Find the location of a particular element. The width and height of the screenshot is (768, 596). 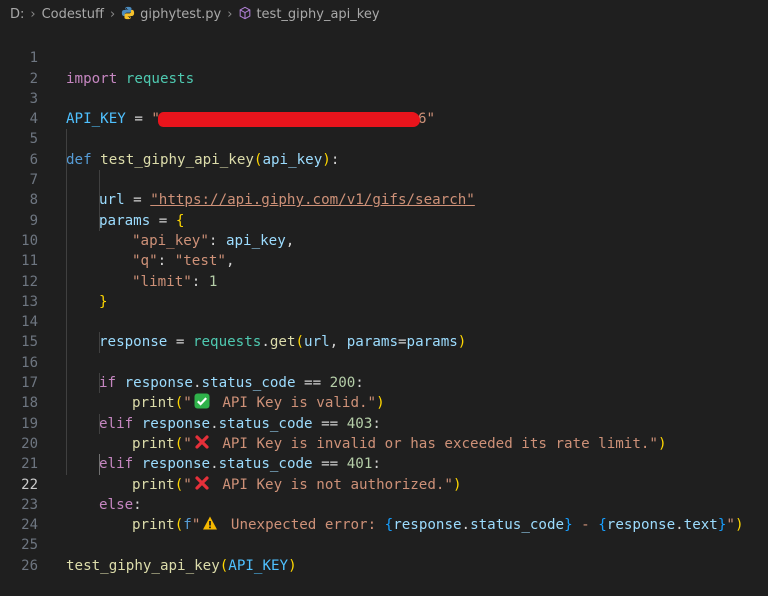

code-line: 17 elif response.status_code == 403: is located at coordinates (384, 392).